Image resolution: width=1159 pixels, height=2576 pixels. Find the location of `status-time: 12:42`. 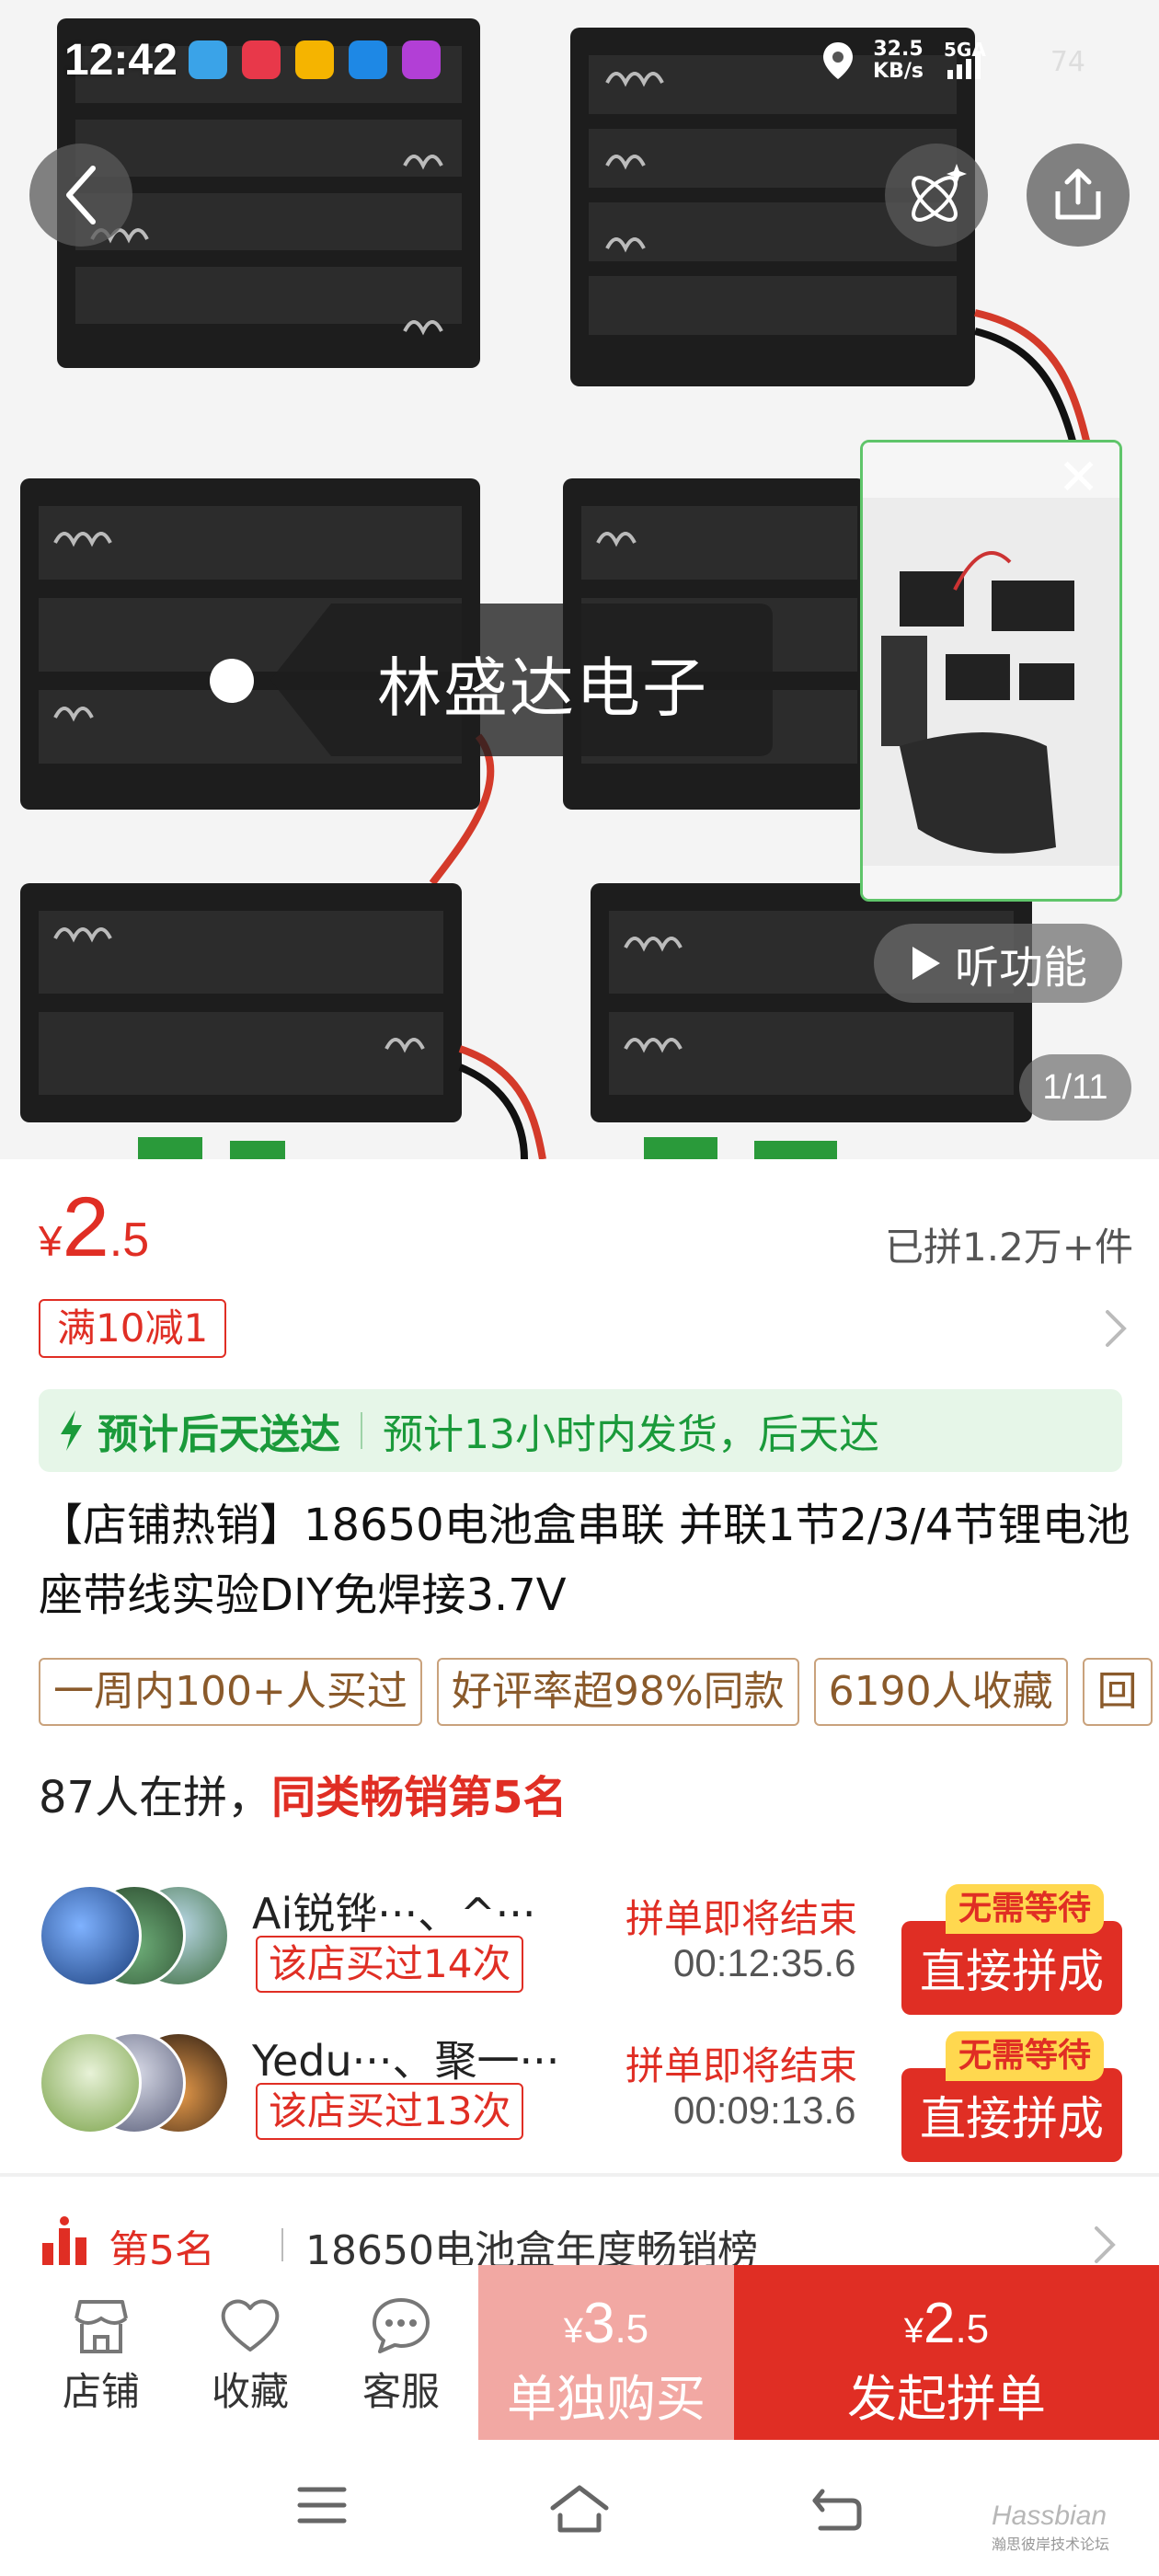

status-time: 12:42 is located at coordinates (121, 60).